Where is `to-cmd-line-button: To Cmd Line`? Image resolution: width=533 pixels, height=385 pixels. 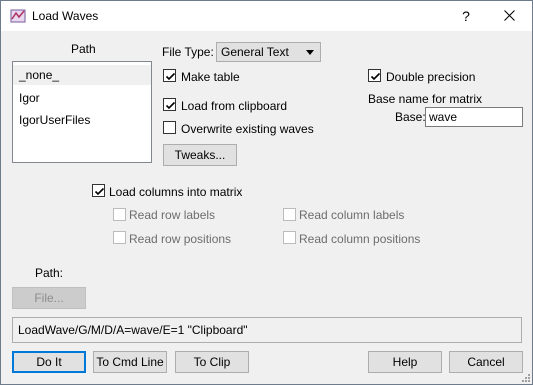
to-cmd-line-button: To Cmd Line is located at coordinates (130, 362).